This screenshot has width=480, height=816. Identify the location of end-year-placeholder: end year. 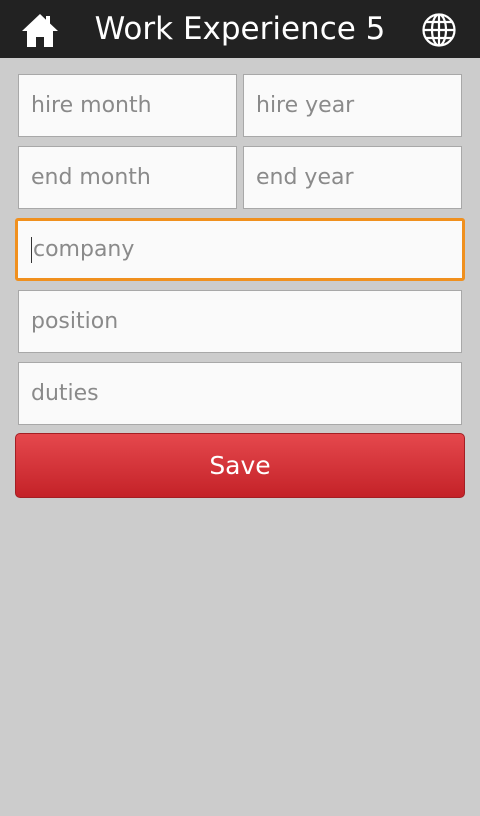
(305, 177).